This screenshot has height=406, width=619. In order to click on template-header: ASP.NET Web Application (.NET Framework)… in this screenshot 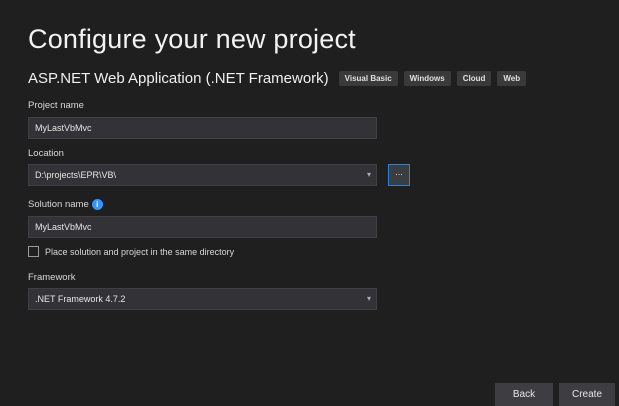, I will do `click(277, 78)`.